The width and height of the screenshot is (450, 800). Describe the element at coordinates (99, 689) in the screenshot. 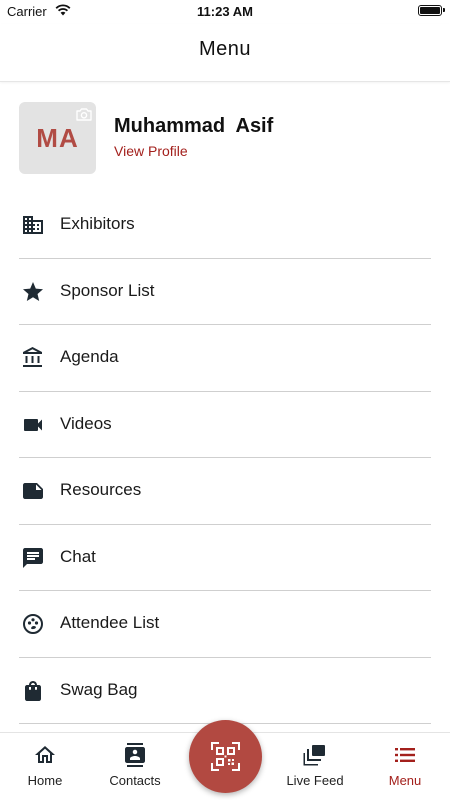

I see `menu-item-label: Swag Bag` at that location.